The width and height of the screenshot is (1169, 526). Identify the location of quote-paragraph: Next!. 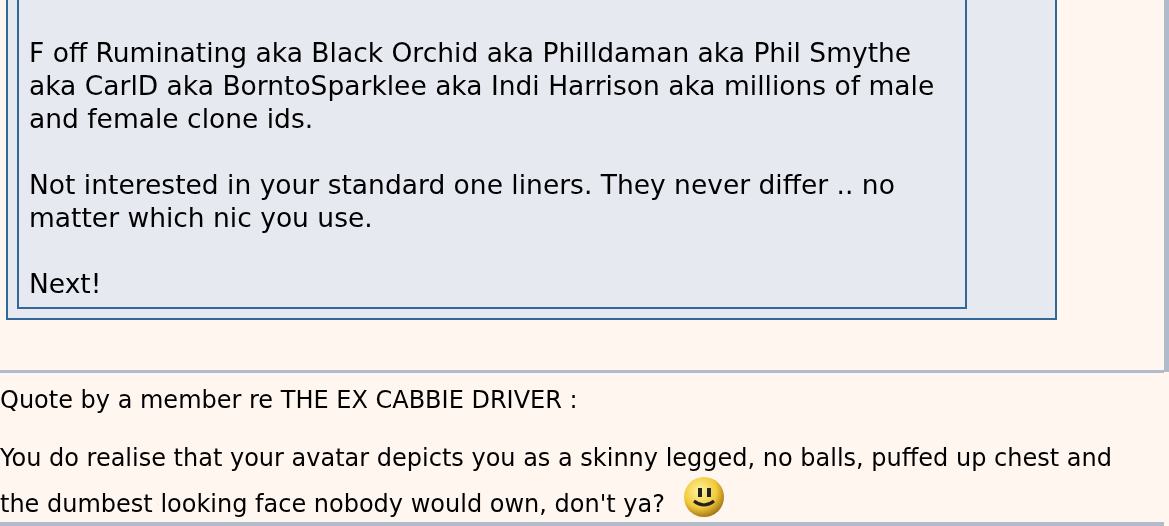
(65, 283).